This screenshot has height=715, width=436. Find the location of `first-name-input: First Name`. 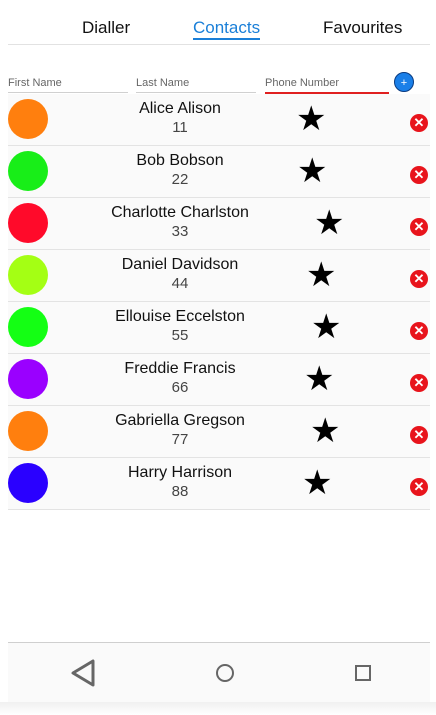

first-name-input: First Name is located at coordinates (68, 83).